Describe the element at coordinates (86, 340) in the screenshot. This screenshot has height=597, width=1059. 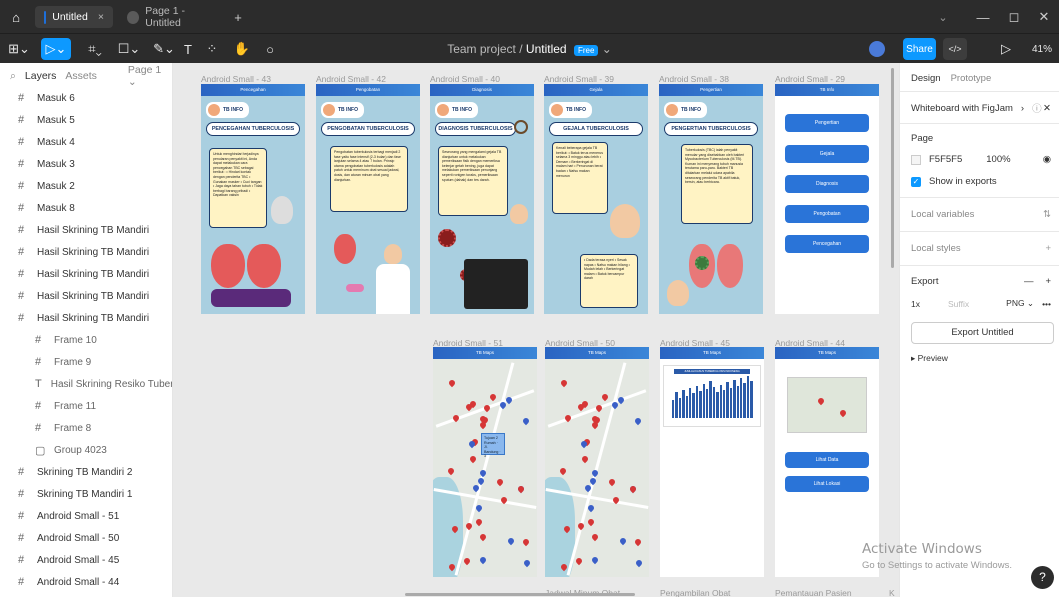
I see `layer-child-item: # Frame 10` at that location.